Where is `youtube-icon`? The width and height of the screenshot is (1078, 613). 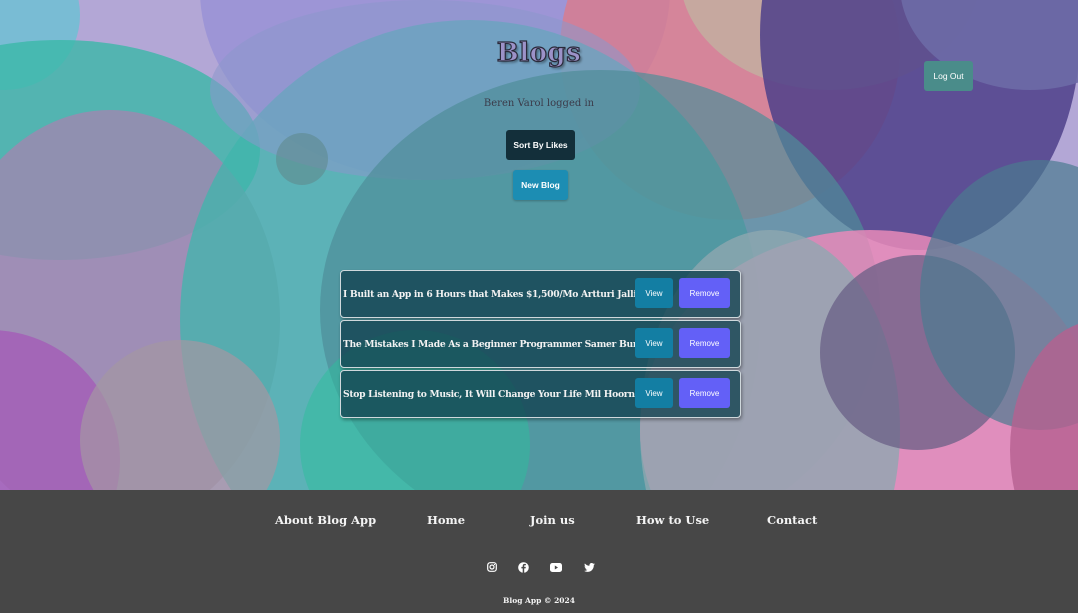
youtube-icon is located at coordinates (556, 567).